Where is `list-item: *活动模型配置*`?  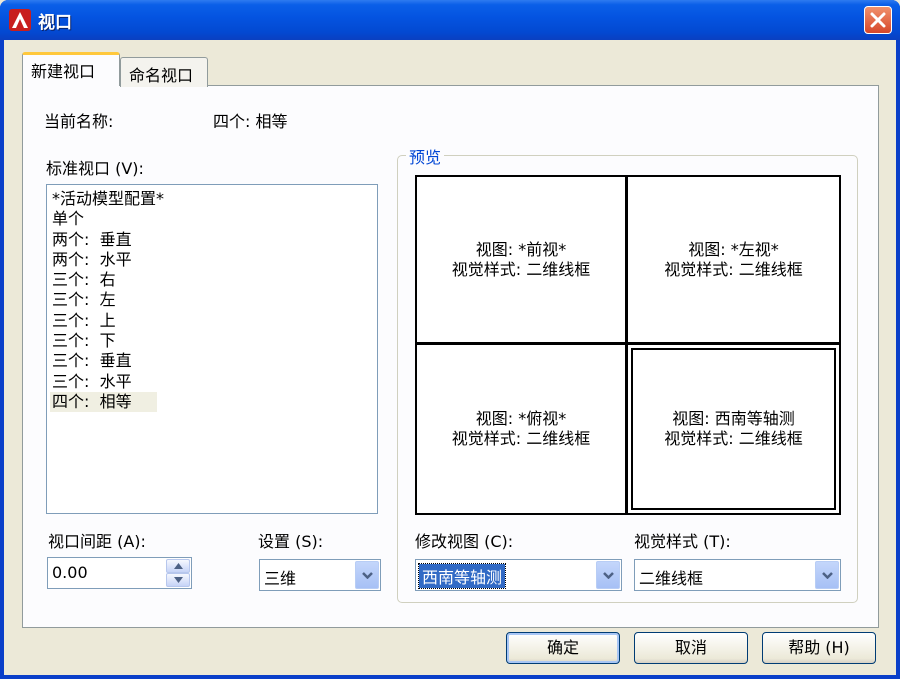
list-item: *活动模型配置* is located at coordinates (212, 199).